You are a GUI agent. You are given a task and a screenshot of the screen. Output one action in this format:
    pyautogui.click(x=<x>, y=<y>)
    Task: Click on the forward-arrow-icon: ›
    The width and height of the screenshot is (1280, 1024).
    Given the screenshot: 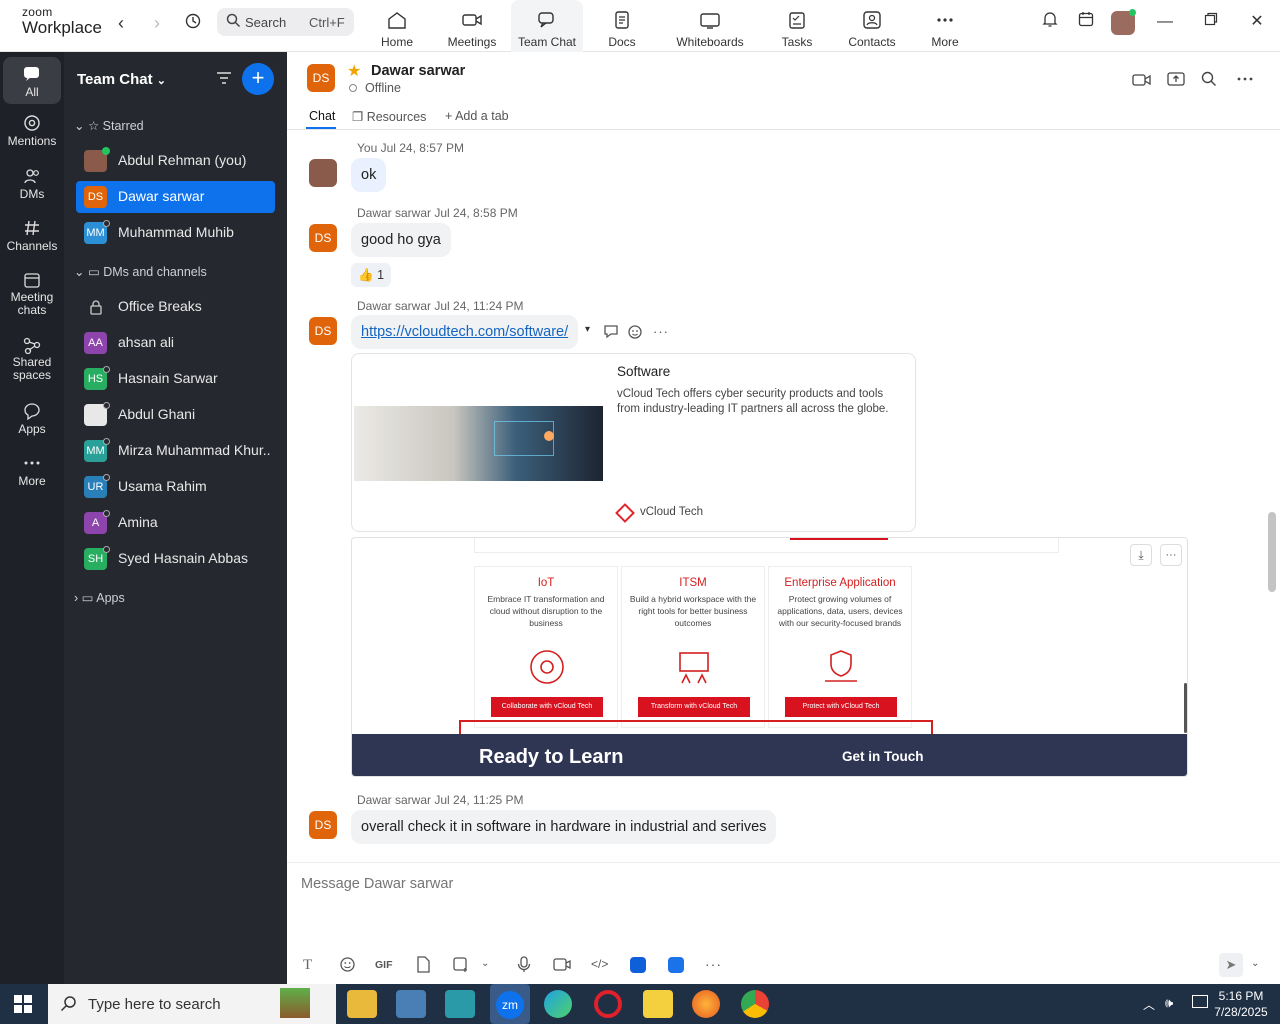 What is the action you would take?
    pyautogui.click(x=157, y=23)
    